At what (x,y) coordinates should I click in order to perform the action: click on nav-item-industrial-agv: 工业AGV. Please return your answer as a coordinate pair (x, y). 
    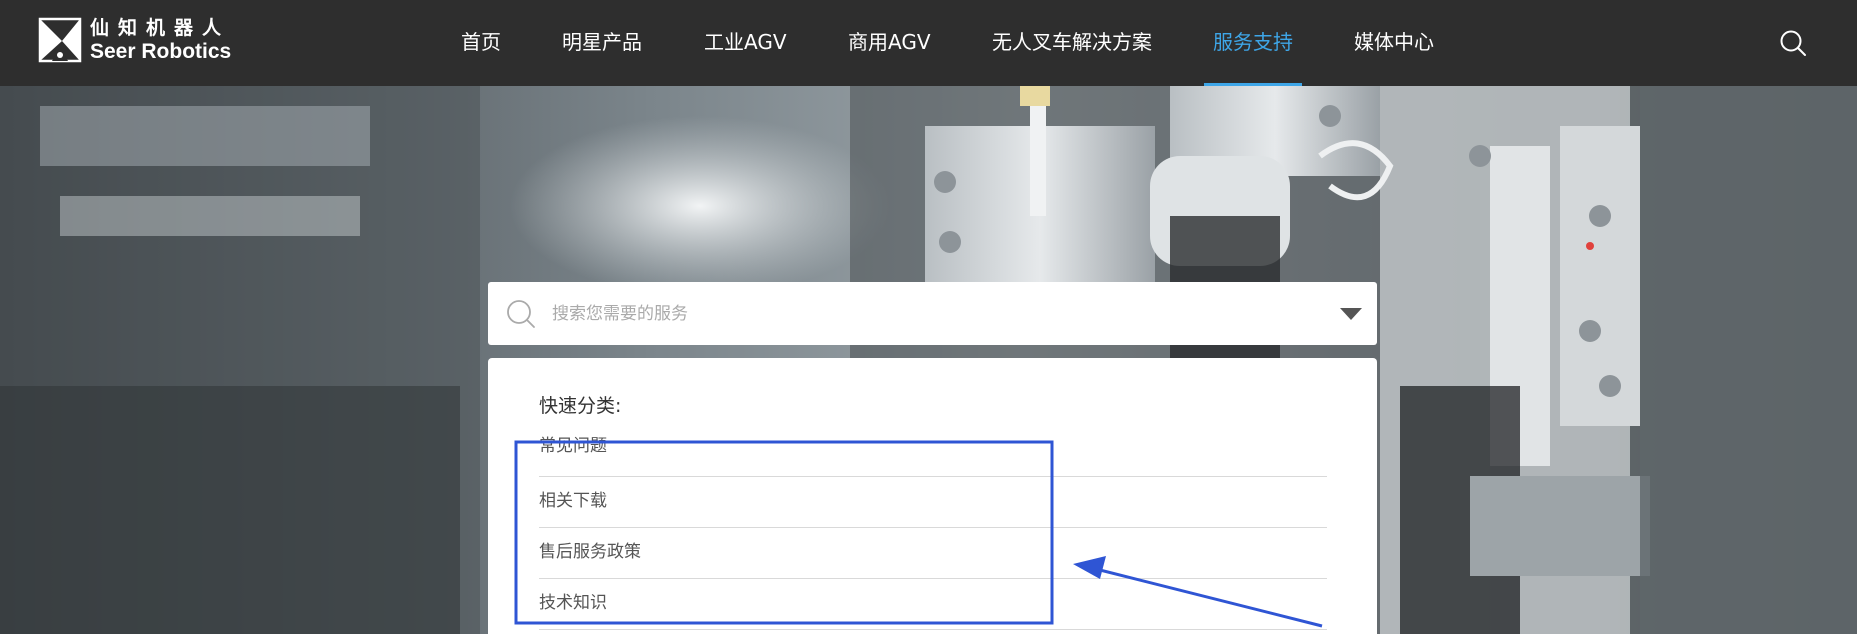
    Looking at the image, I should click on (745, 43).